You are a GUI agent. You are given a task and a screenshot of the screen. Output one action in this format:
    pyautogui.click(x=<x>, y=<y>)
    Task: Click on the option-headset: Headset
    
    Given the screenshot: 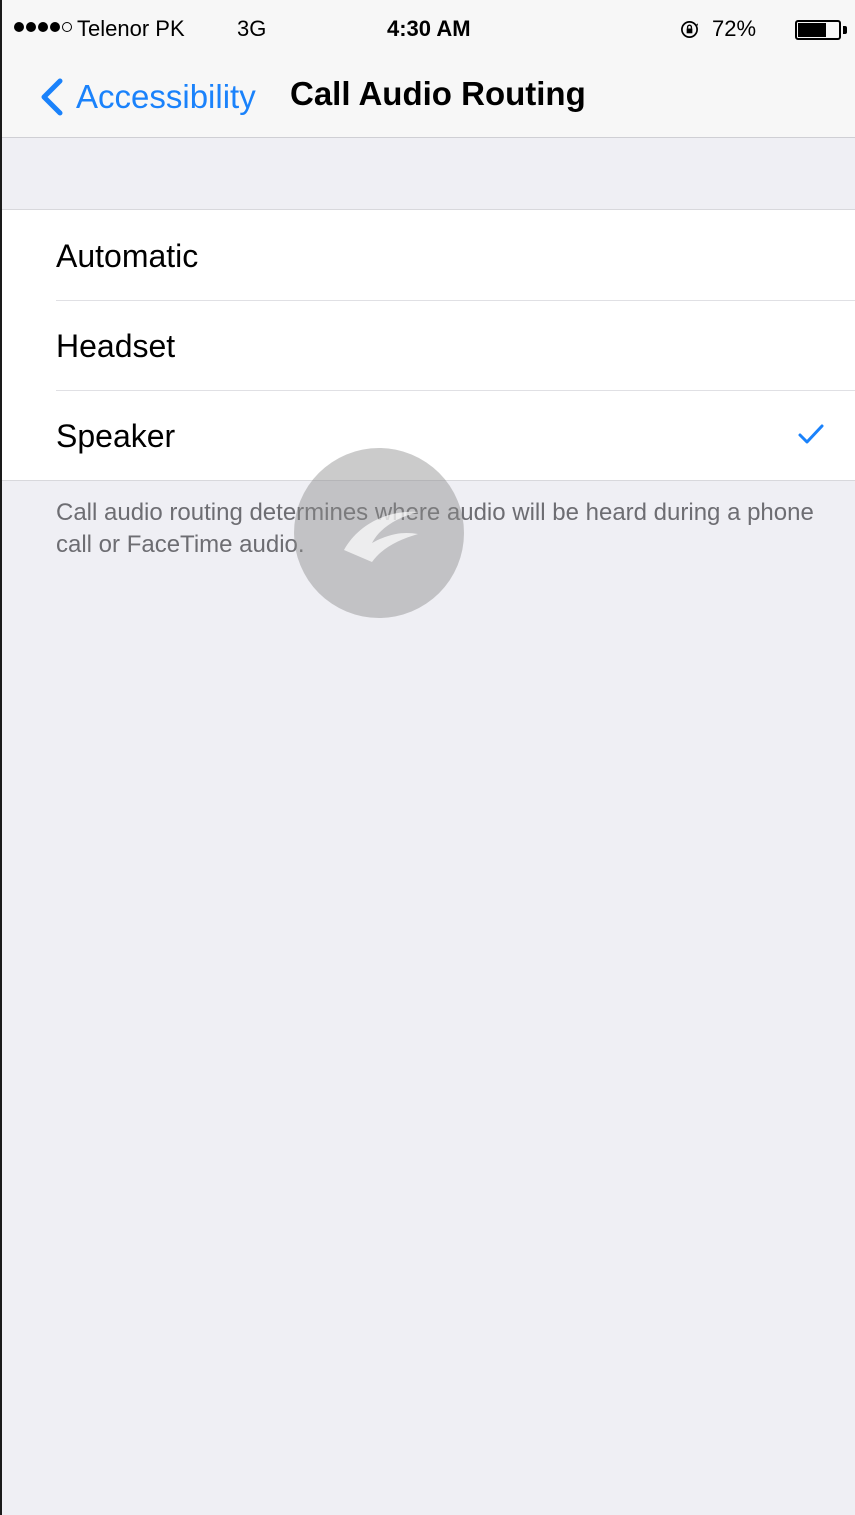 What is the action you would take?
    pyautogui.click(x=428, y=345)
    